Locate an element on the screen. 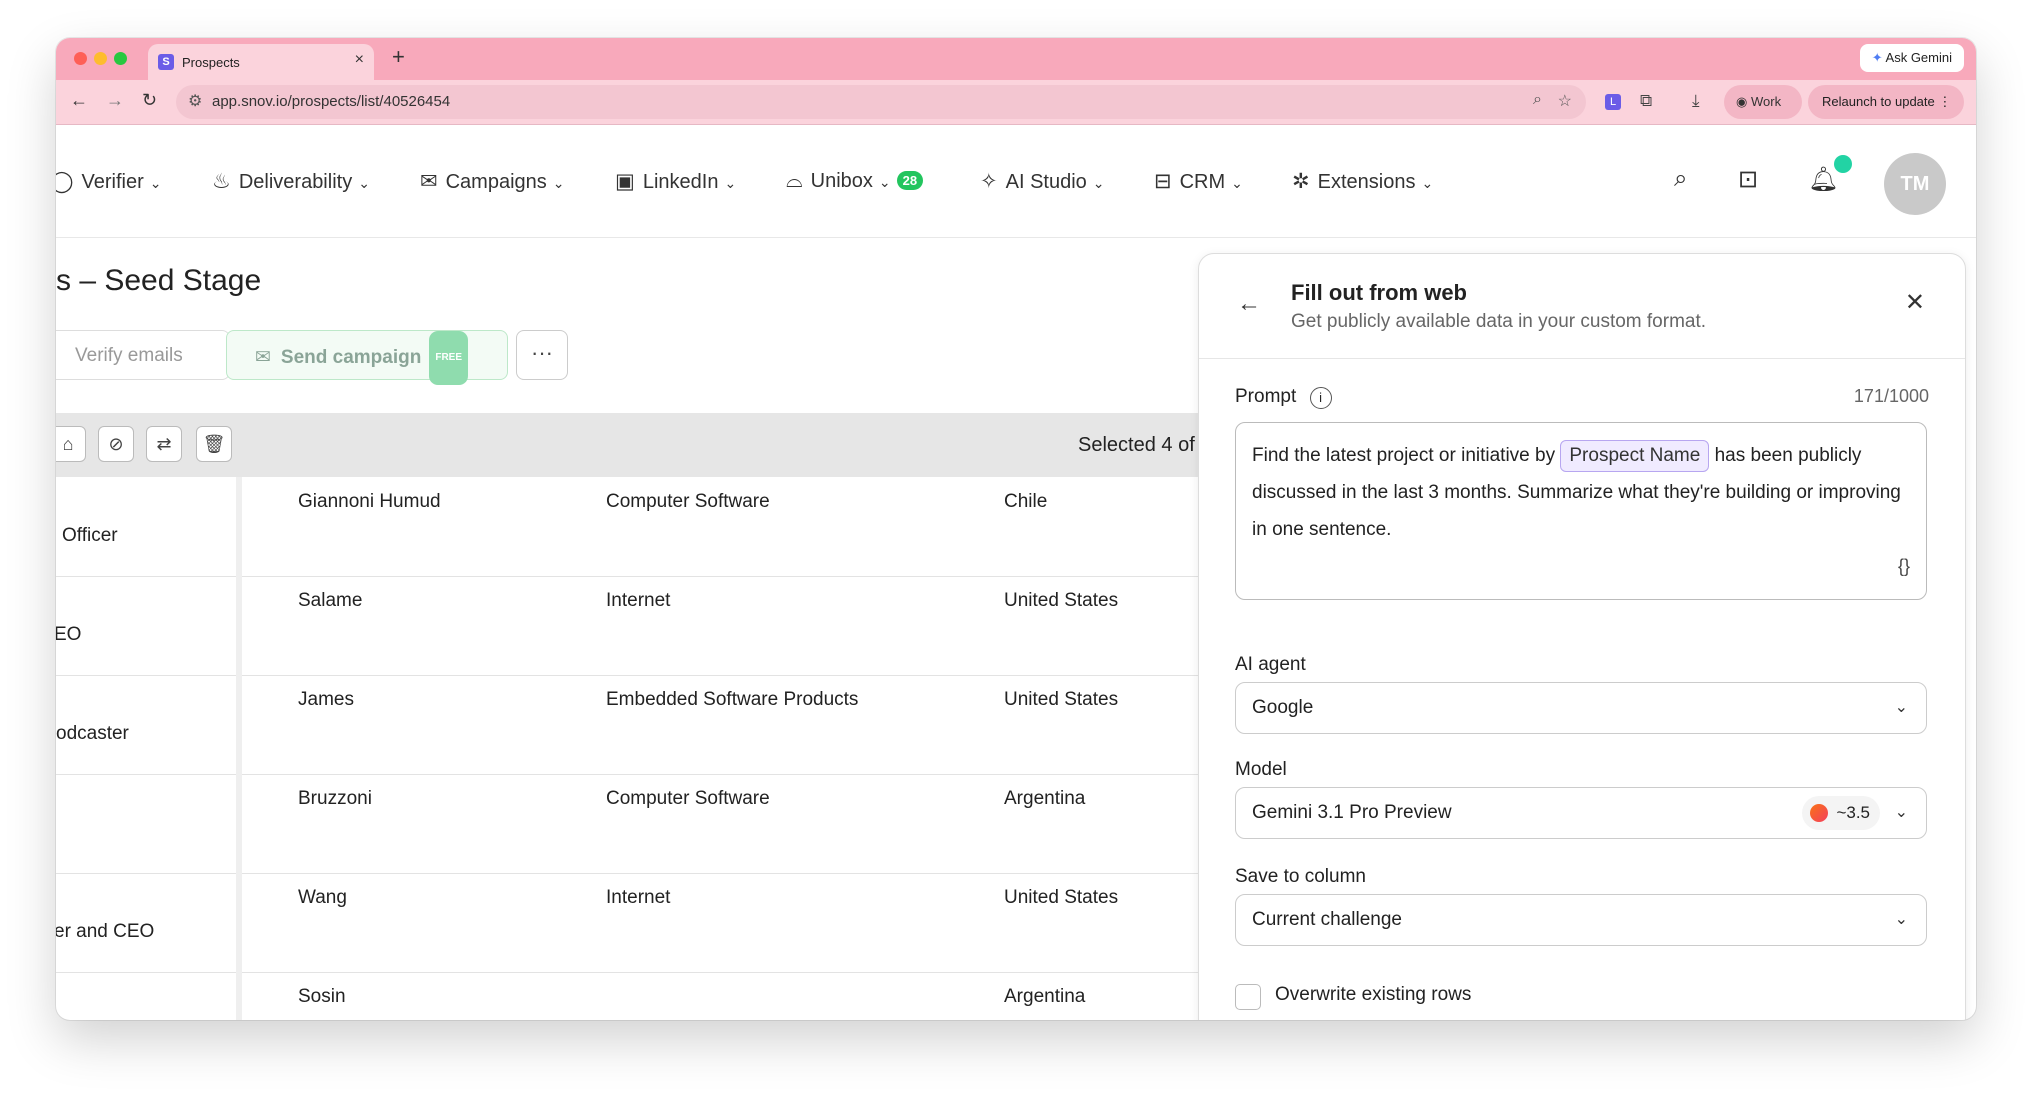 The image size is (2032, 1094). verify-emails-button: Verify emails is located at coordinates (143, 355).